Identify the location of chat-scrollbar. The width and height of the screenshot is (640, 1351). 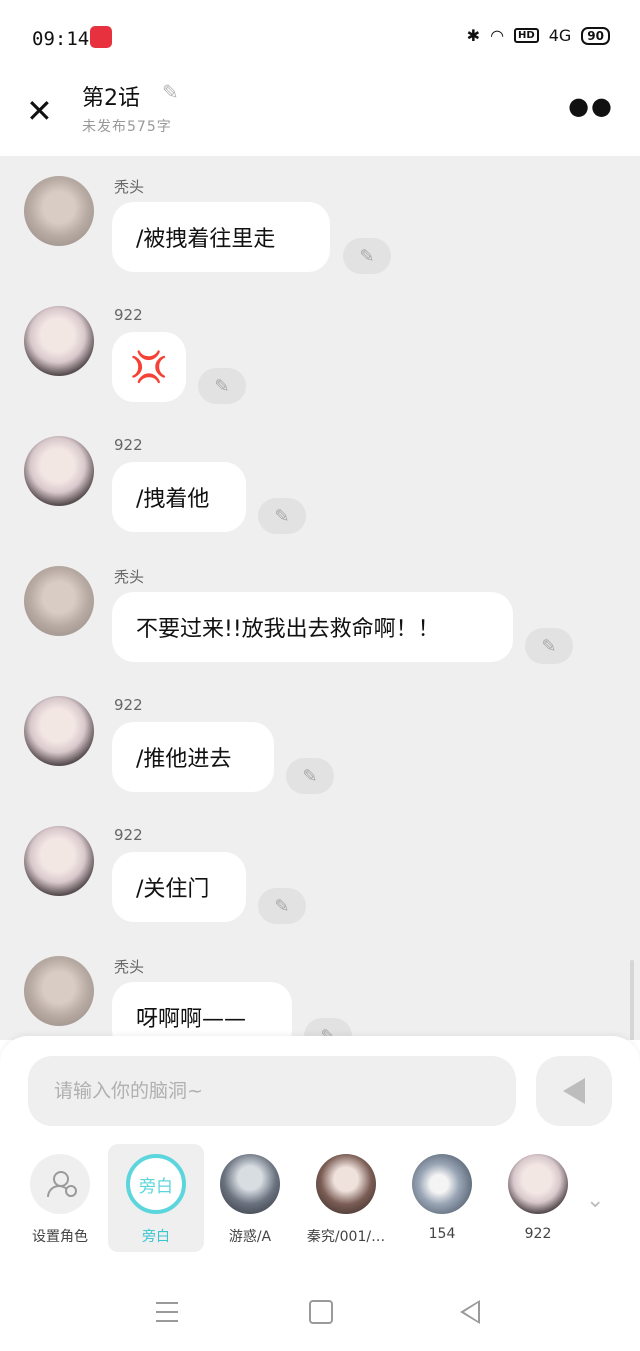
(632, 1000).